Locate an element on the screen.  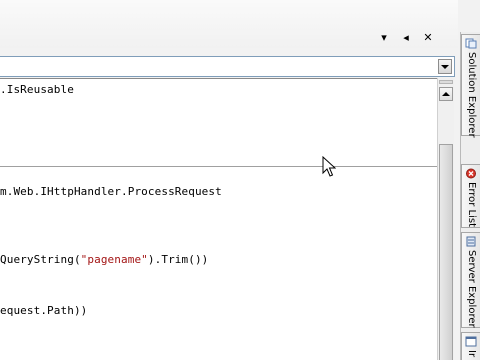
pin-icon: ◂ is located at coordinates (406, 38).